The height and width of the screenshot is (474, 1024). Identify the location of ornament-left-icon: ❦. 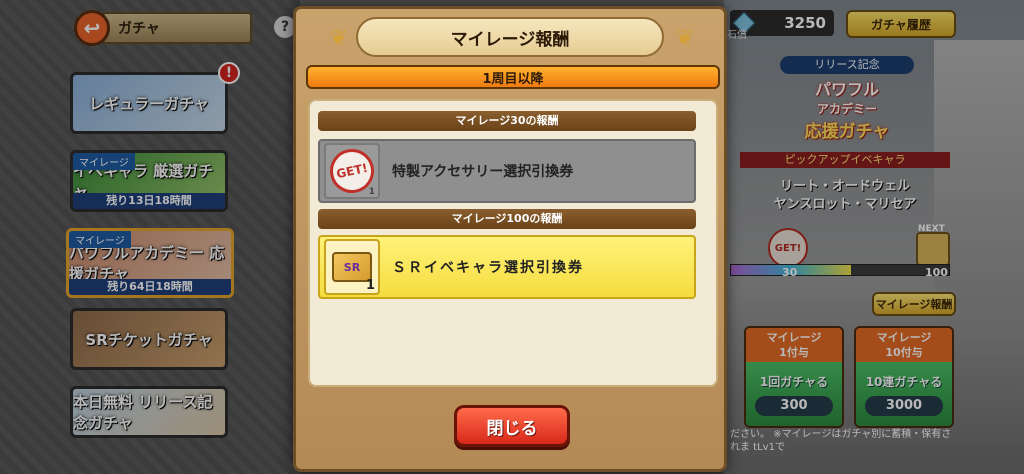
(339, 38).